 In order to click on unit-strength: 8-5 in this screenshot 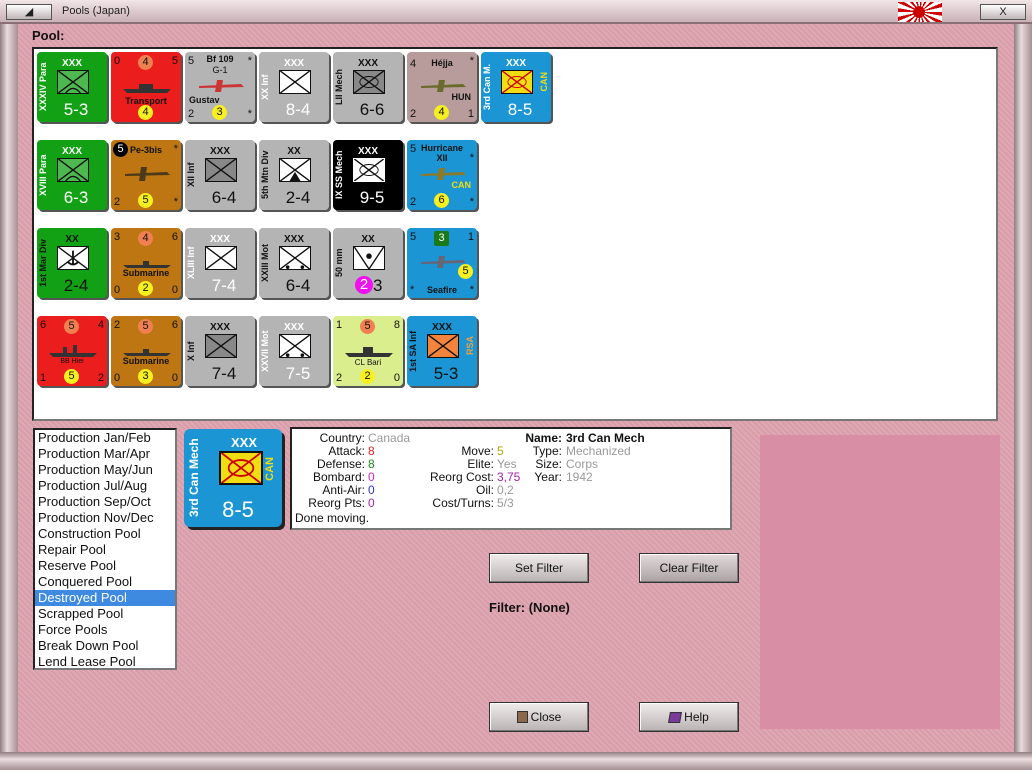, I will do `click(520, 109)`.